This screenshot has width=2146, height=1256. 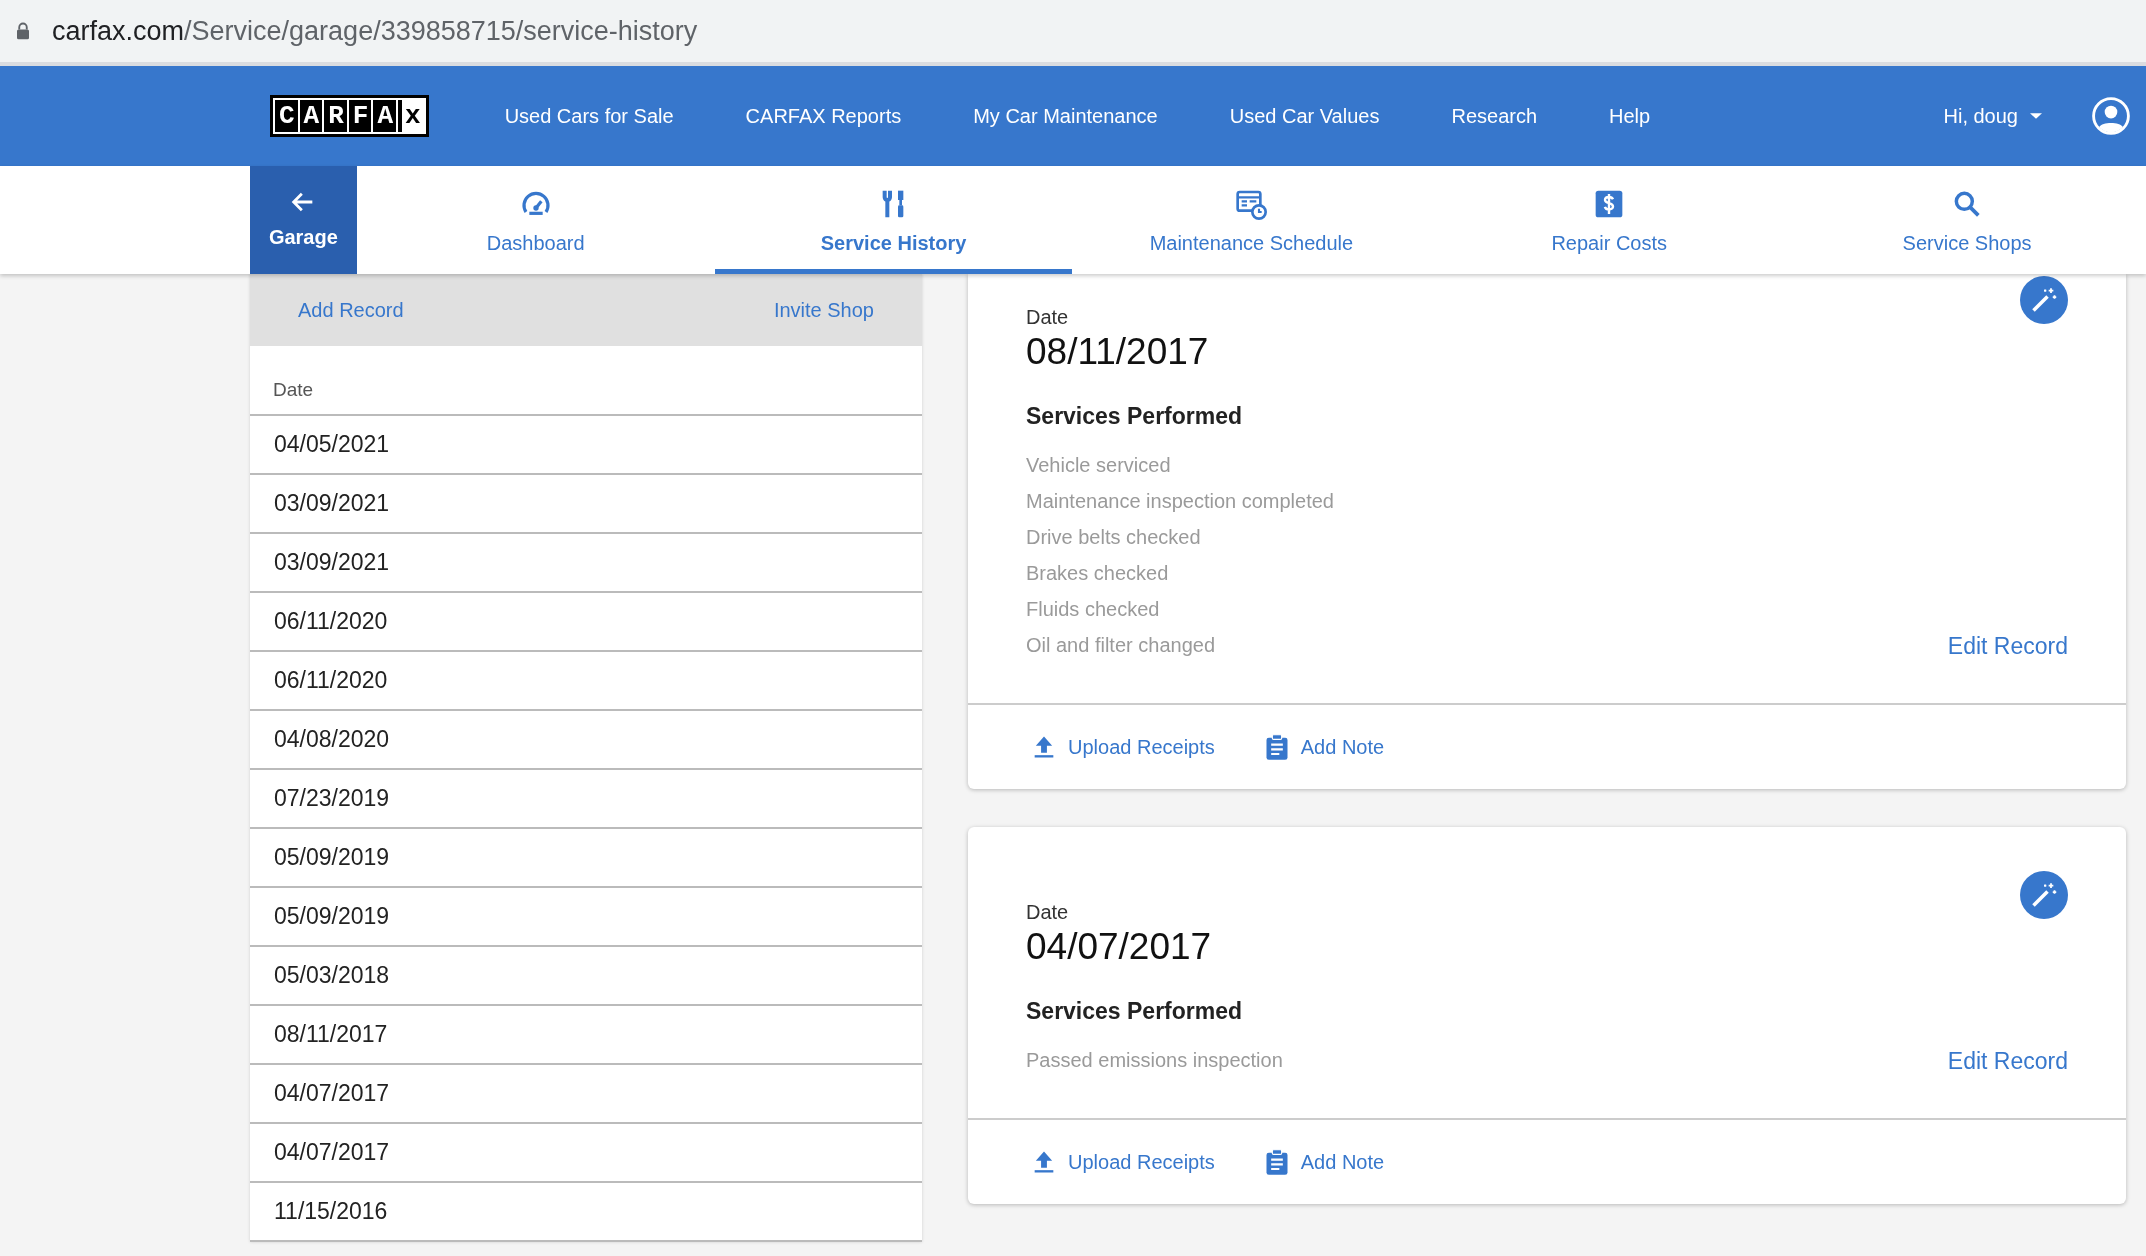 What do you see at coordinates (1099, 466) in the screenshot?
I see `service-item: Vehicle serviced` at bounding box center [1099, 466].